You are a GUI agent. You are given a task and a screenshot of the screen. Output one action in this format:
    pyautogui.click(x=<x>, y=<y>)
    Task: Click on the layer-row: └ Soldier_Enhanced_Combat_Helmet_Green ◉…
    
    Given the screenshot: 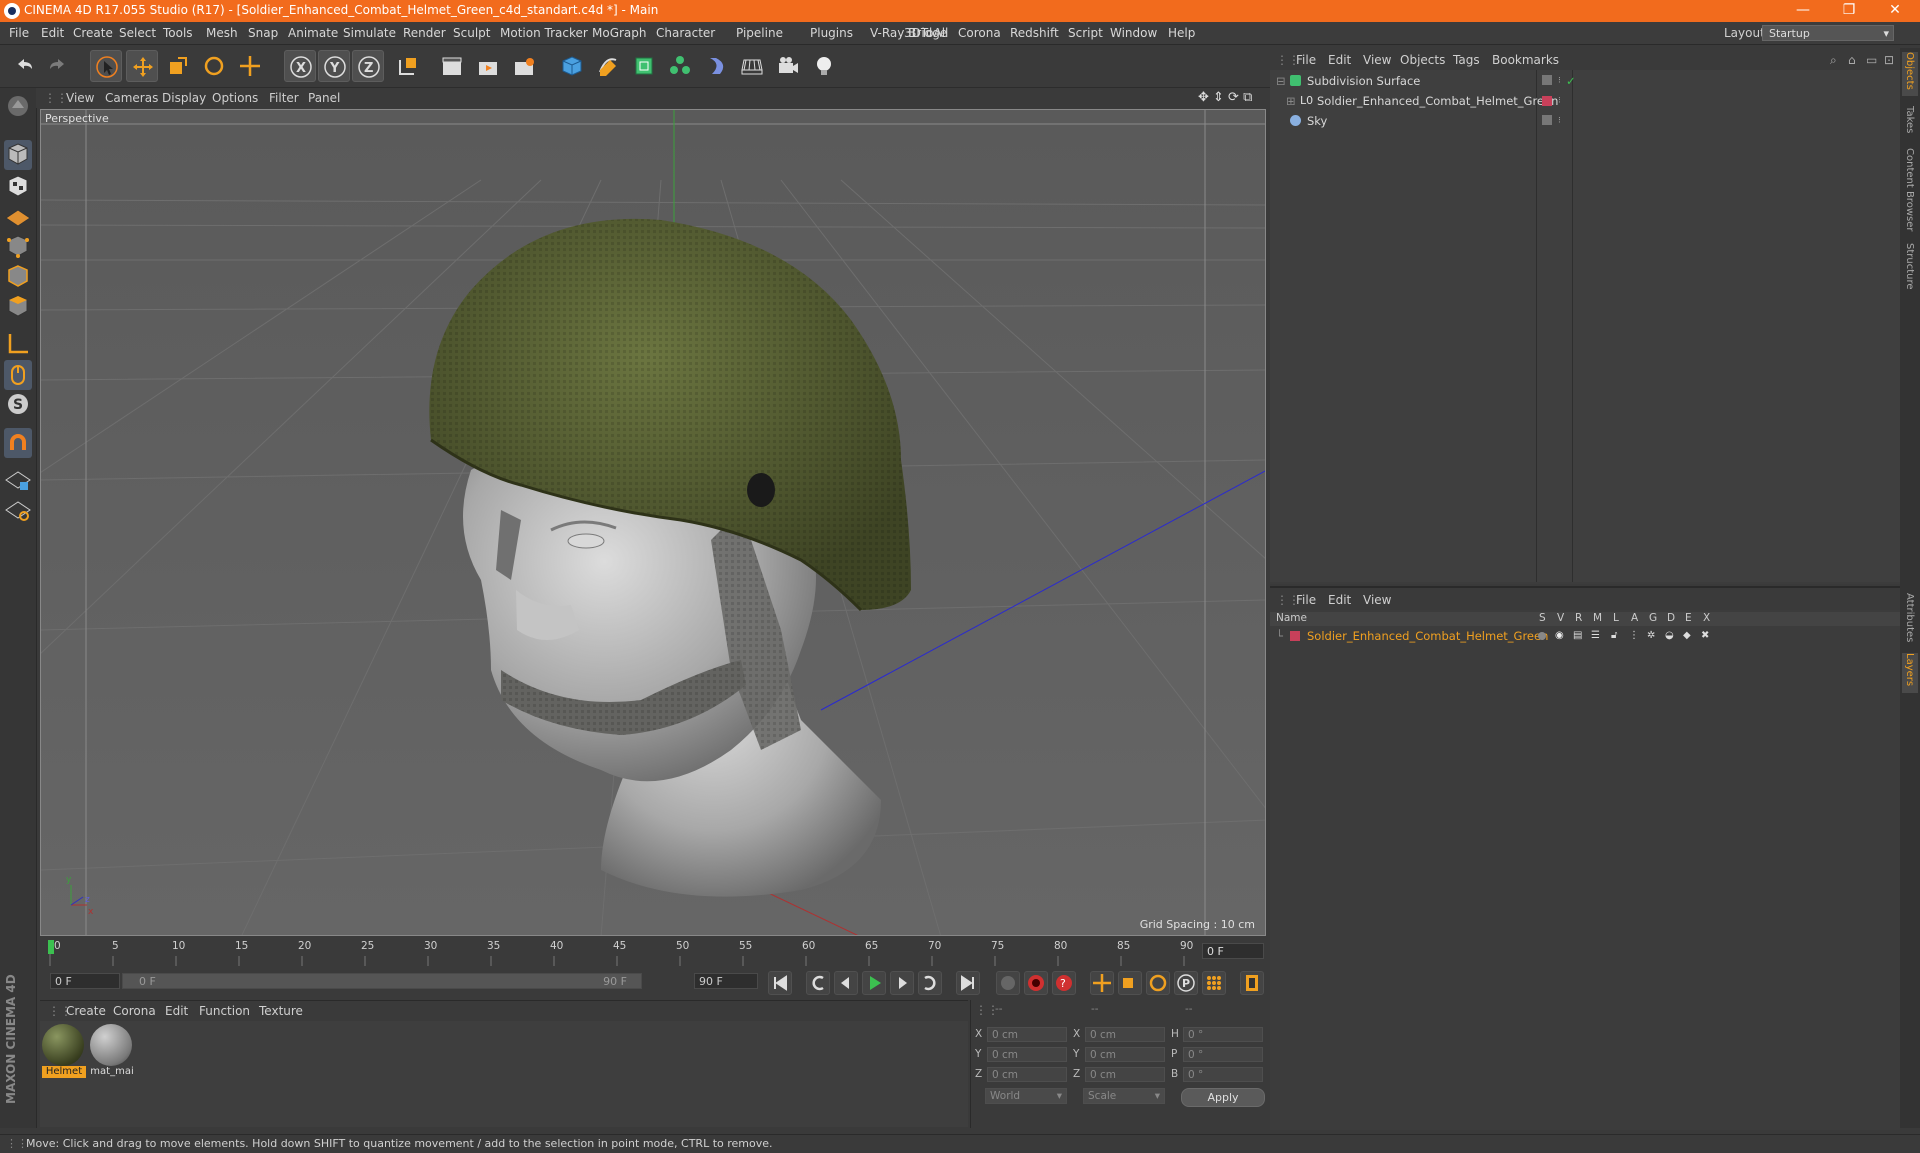 What is the action you would take?
    pyautogui.click(x=1585, y=636)
    